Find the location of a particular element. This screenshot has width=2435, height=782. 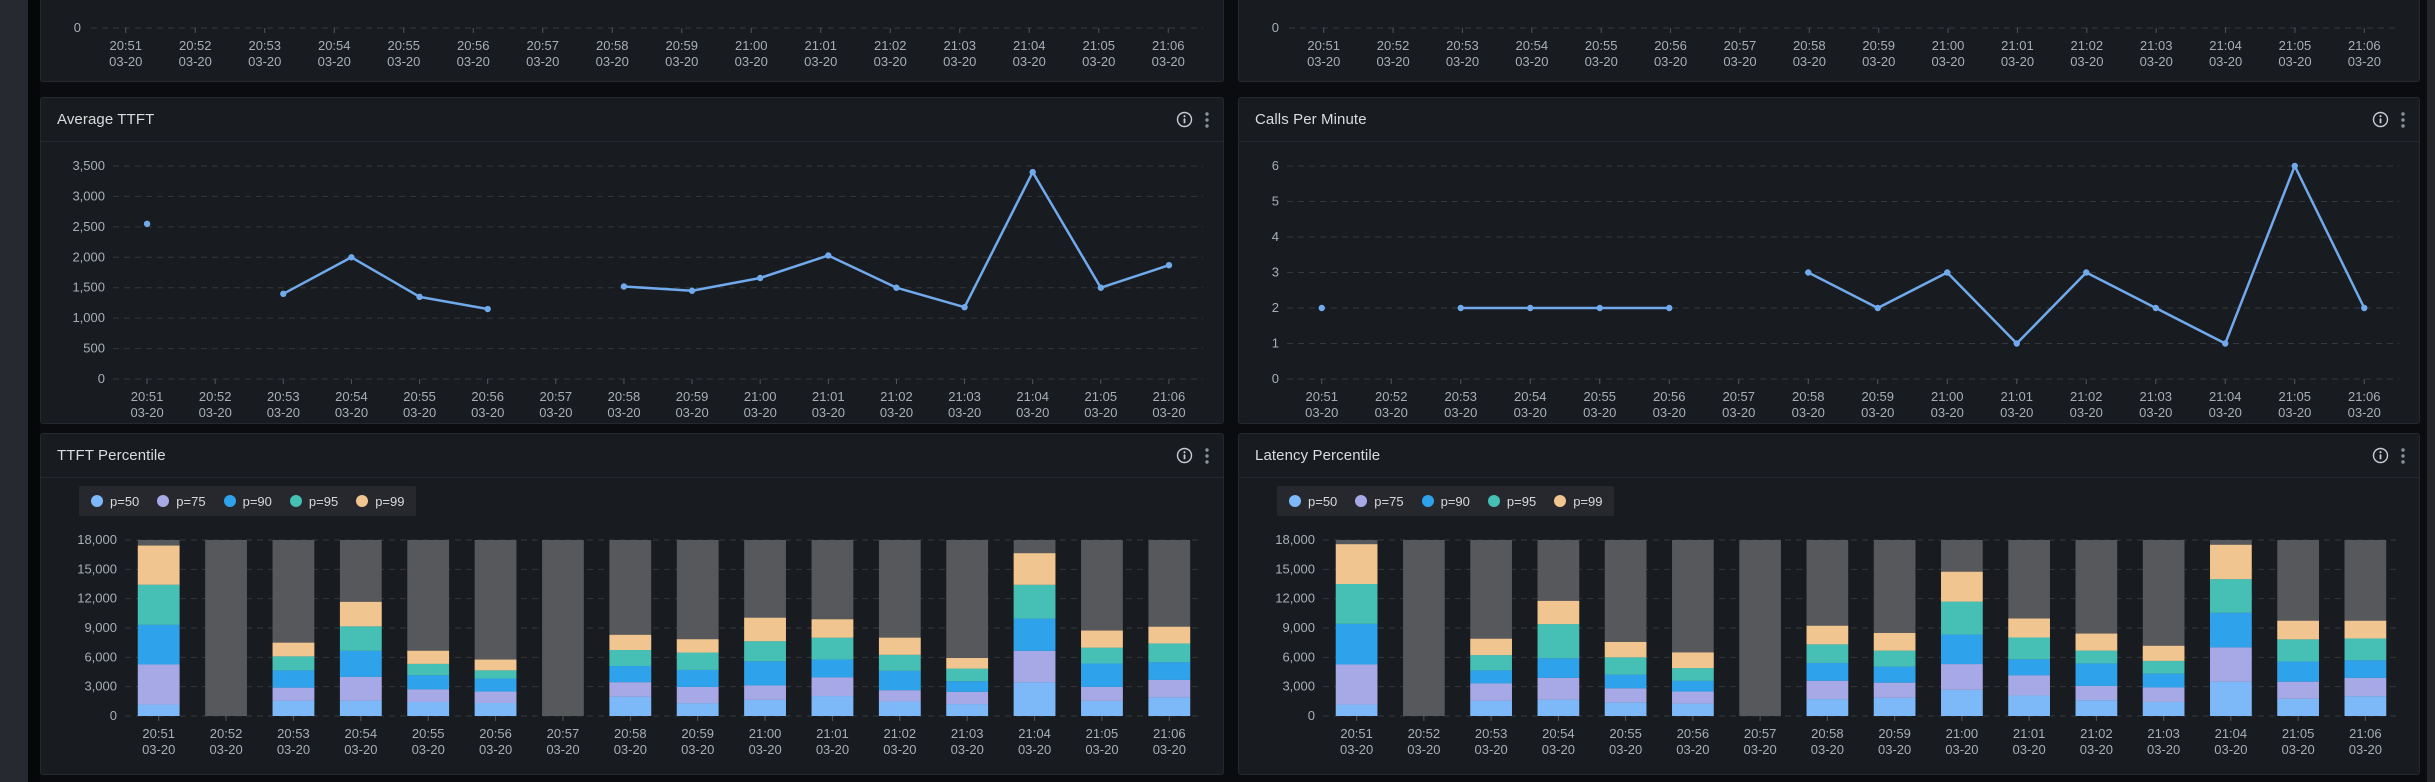

panel-actions is located at coordinates (2388, 120).